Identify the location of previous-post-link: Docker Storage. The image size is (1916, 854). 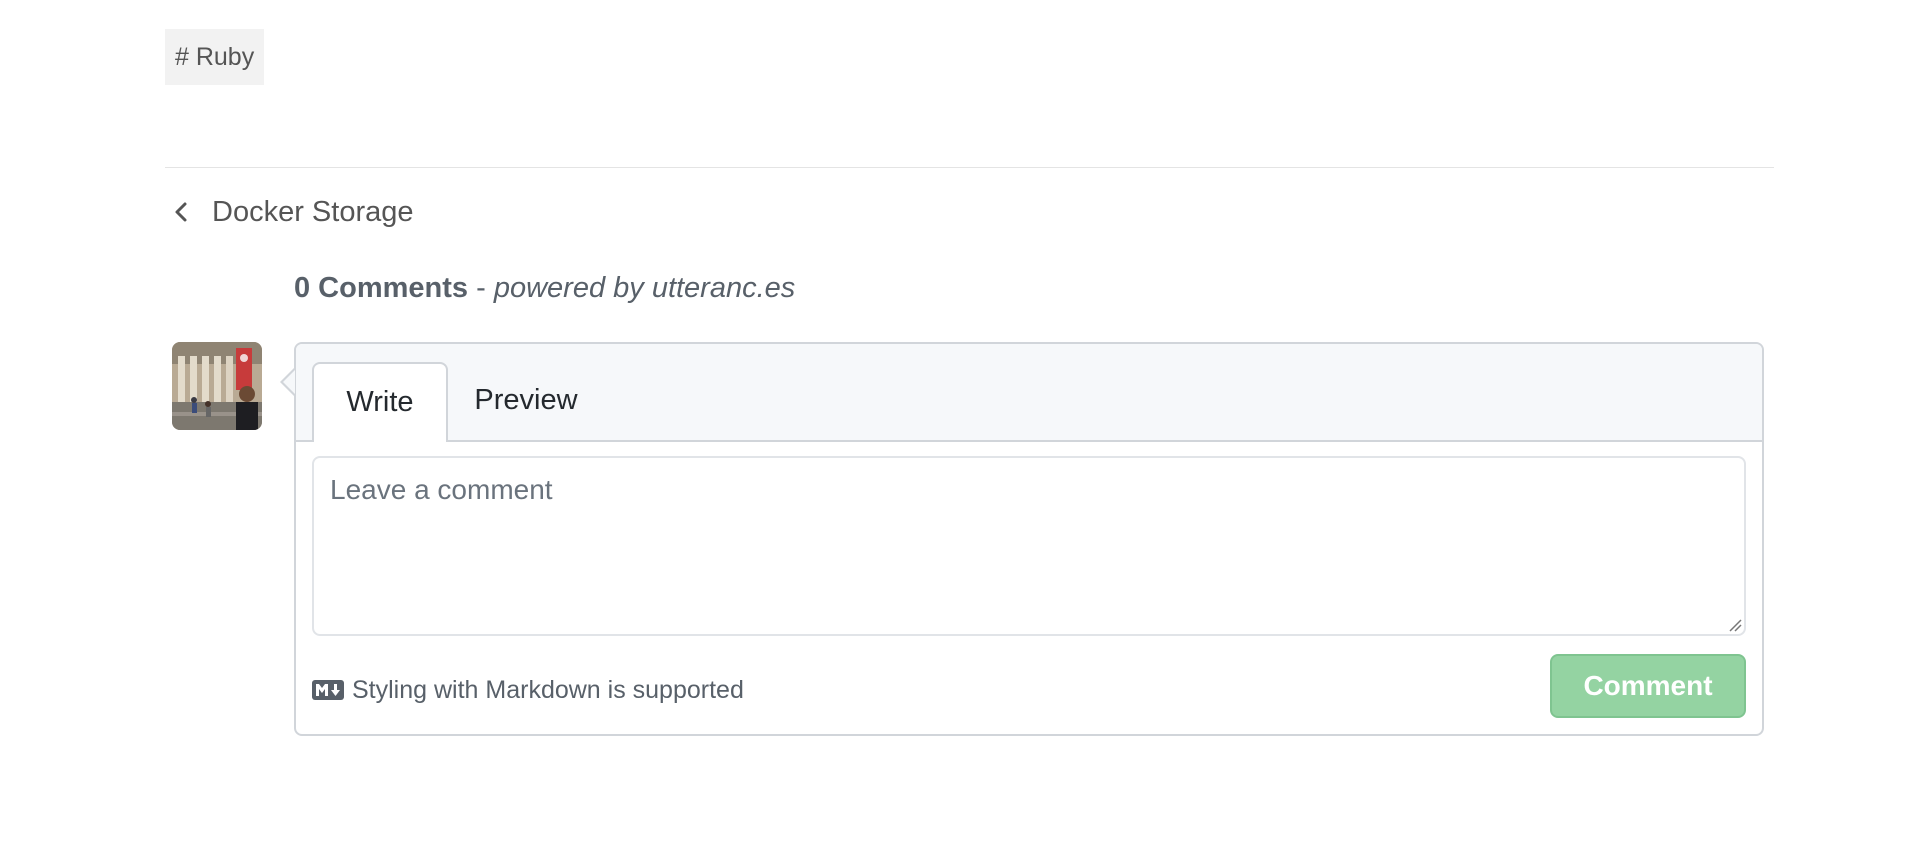
(292, 212).